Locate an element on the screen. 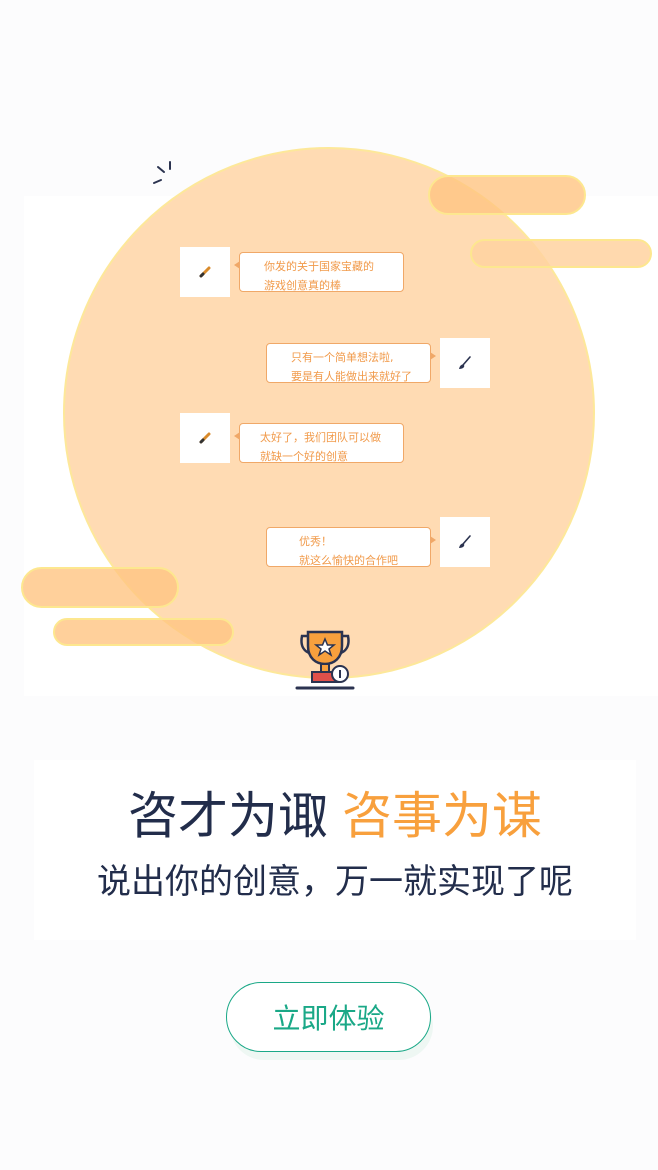 The height and width of the screenshot is (1170, 658). chat-text: 游戏创意真的棒 is located at coordinates (302, 285).